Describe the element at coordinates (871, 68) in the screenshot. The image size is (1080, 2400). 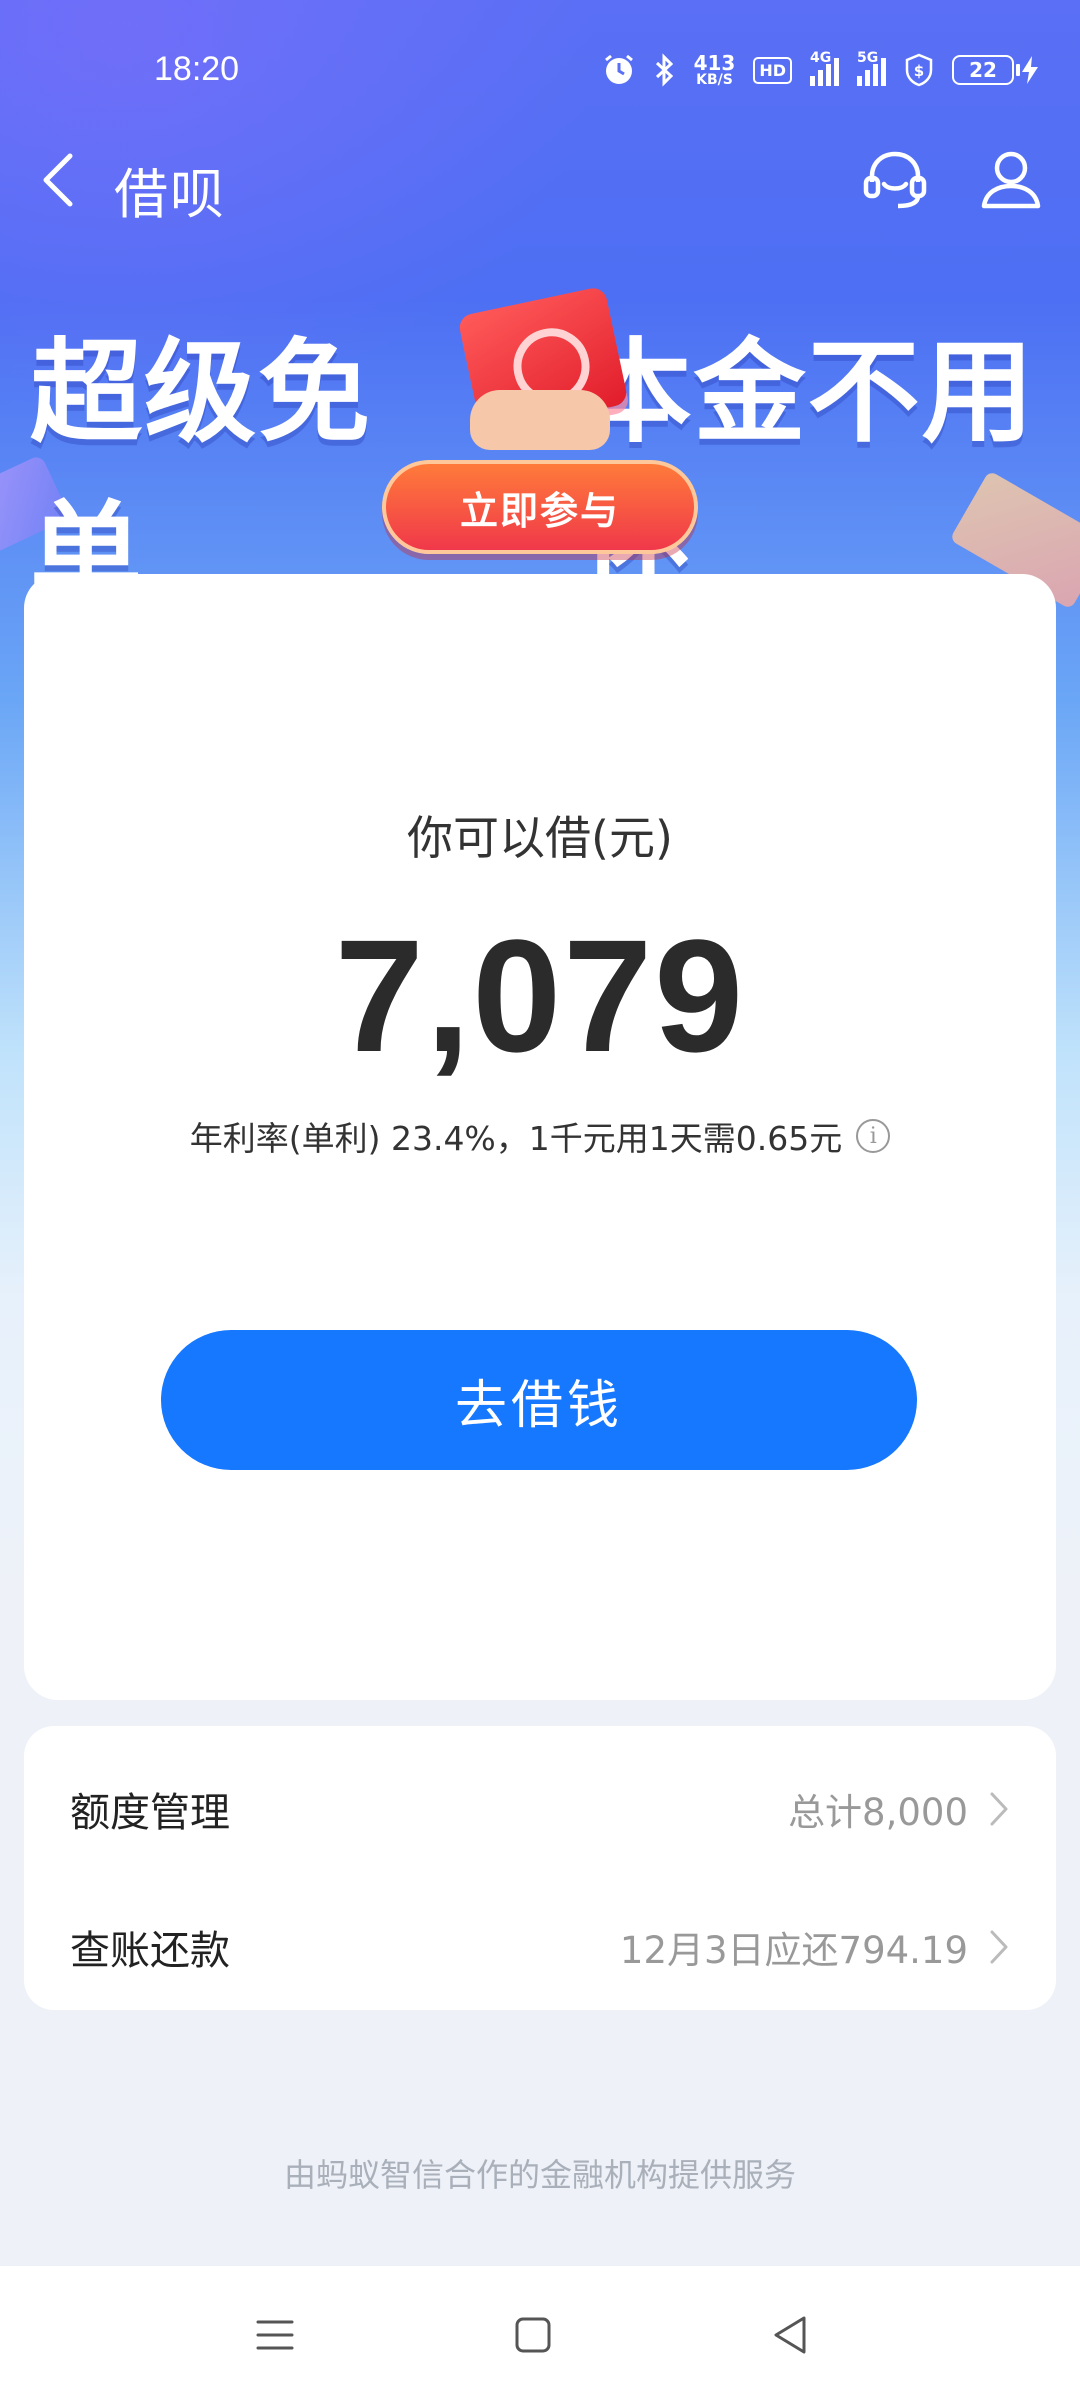
I see `signal-5g-icon: 5G` at that location.